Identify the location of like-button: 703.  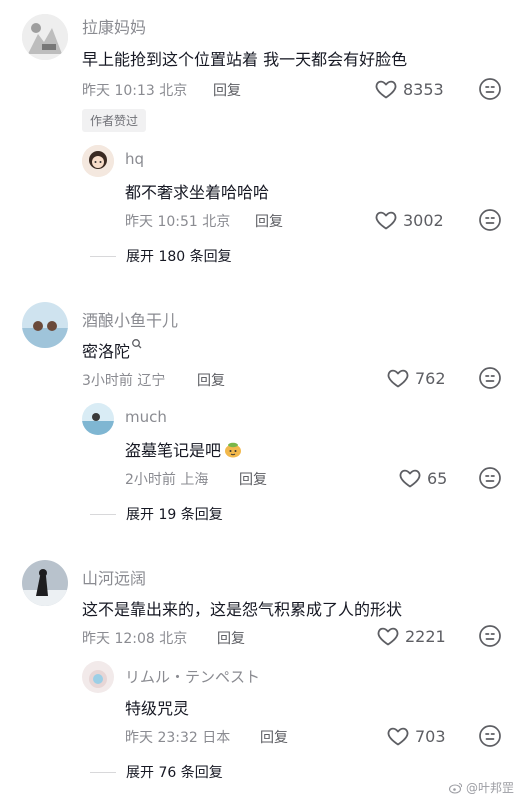
(416, 736).